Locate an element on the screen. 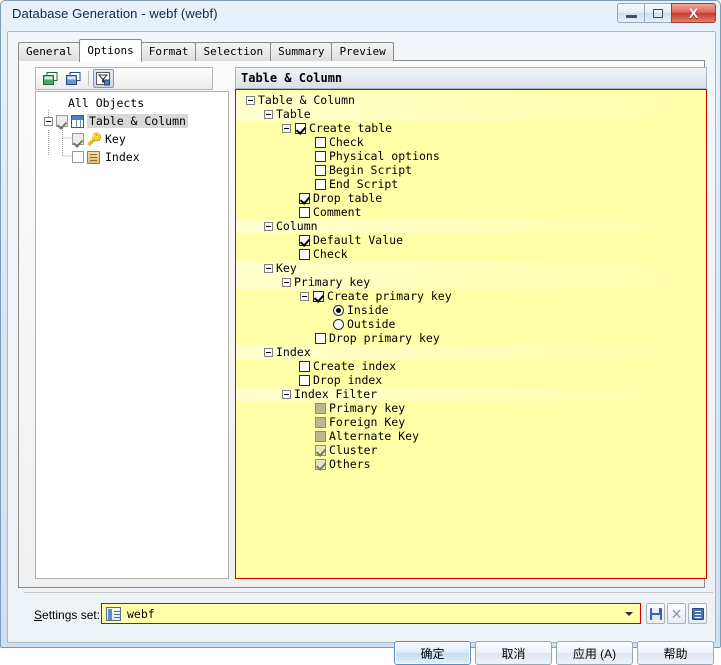  option-node-begin-script: Begin Script is located at coordinates (363, 170).